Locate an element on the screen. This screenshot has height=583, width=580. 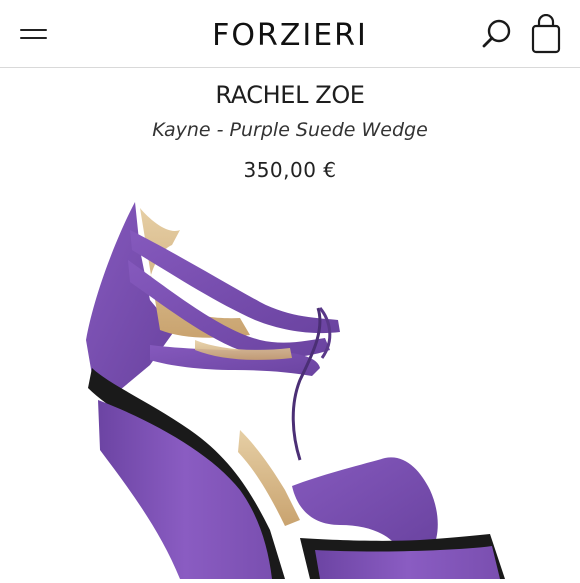
search-icon is located at coordinates (497, 35).